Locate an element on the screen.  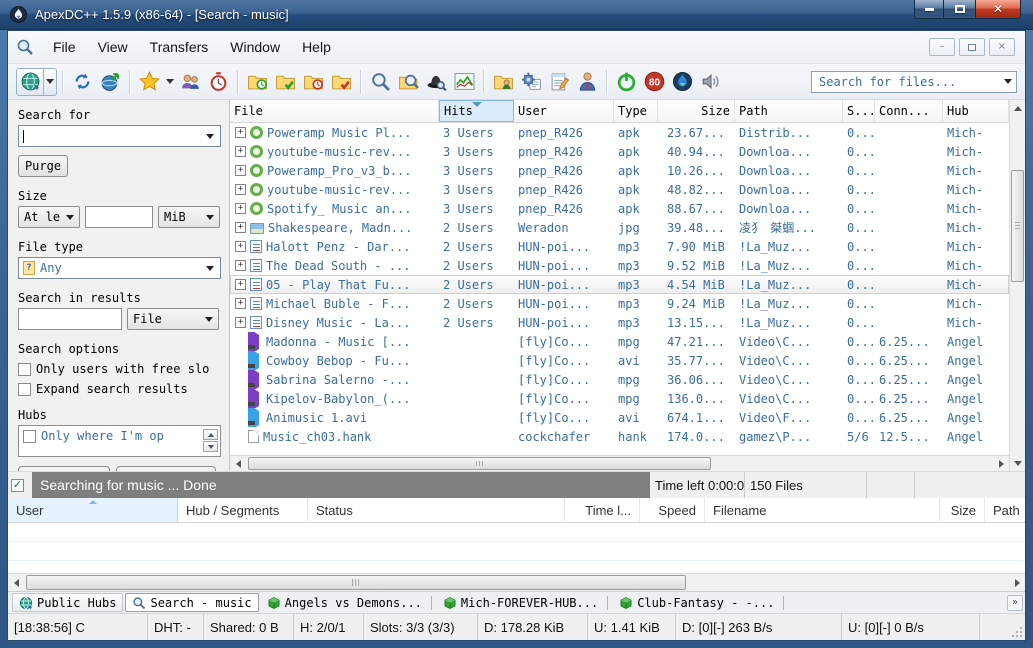
menu-file: File is located at coordinates (64, 47).